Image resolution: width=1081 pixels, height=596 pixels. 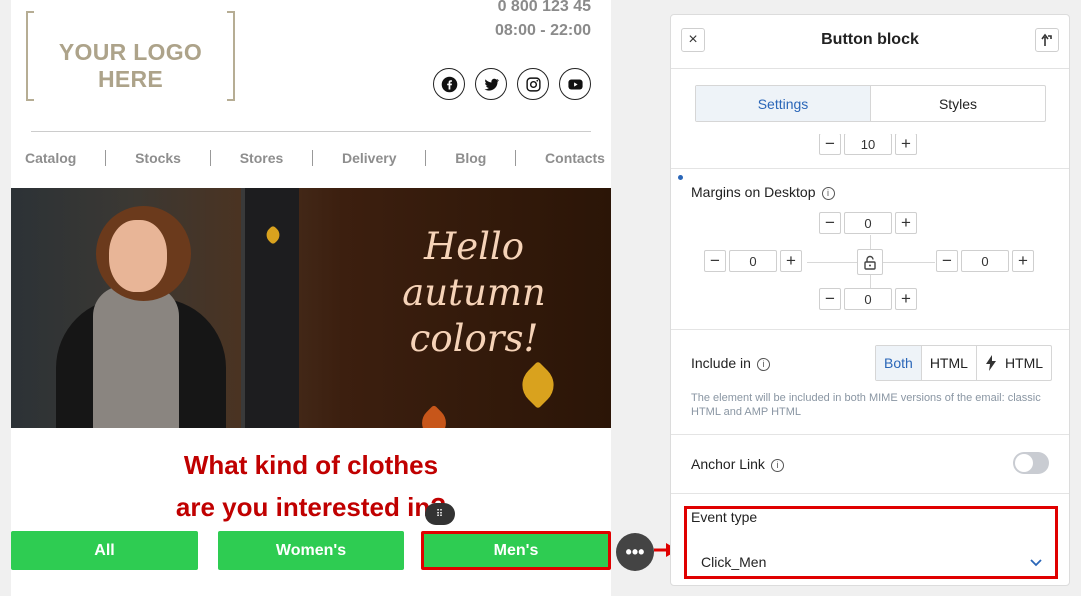 I want to click on phone-number: 0 800 123 45, so click(x=544, y=7).